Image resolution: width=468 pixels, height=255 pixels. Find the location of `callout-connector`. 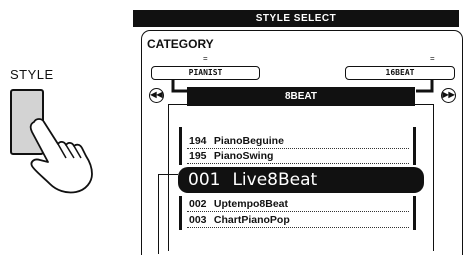

callout-connector is located at coordinates (168, 174).